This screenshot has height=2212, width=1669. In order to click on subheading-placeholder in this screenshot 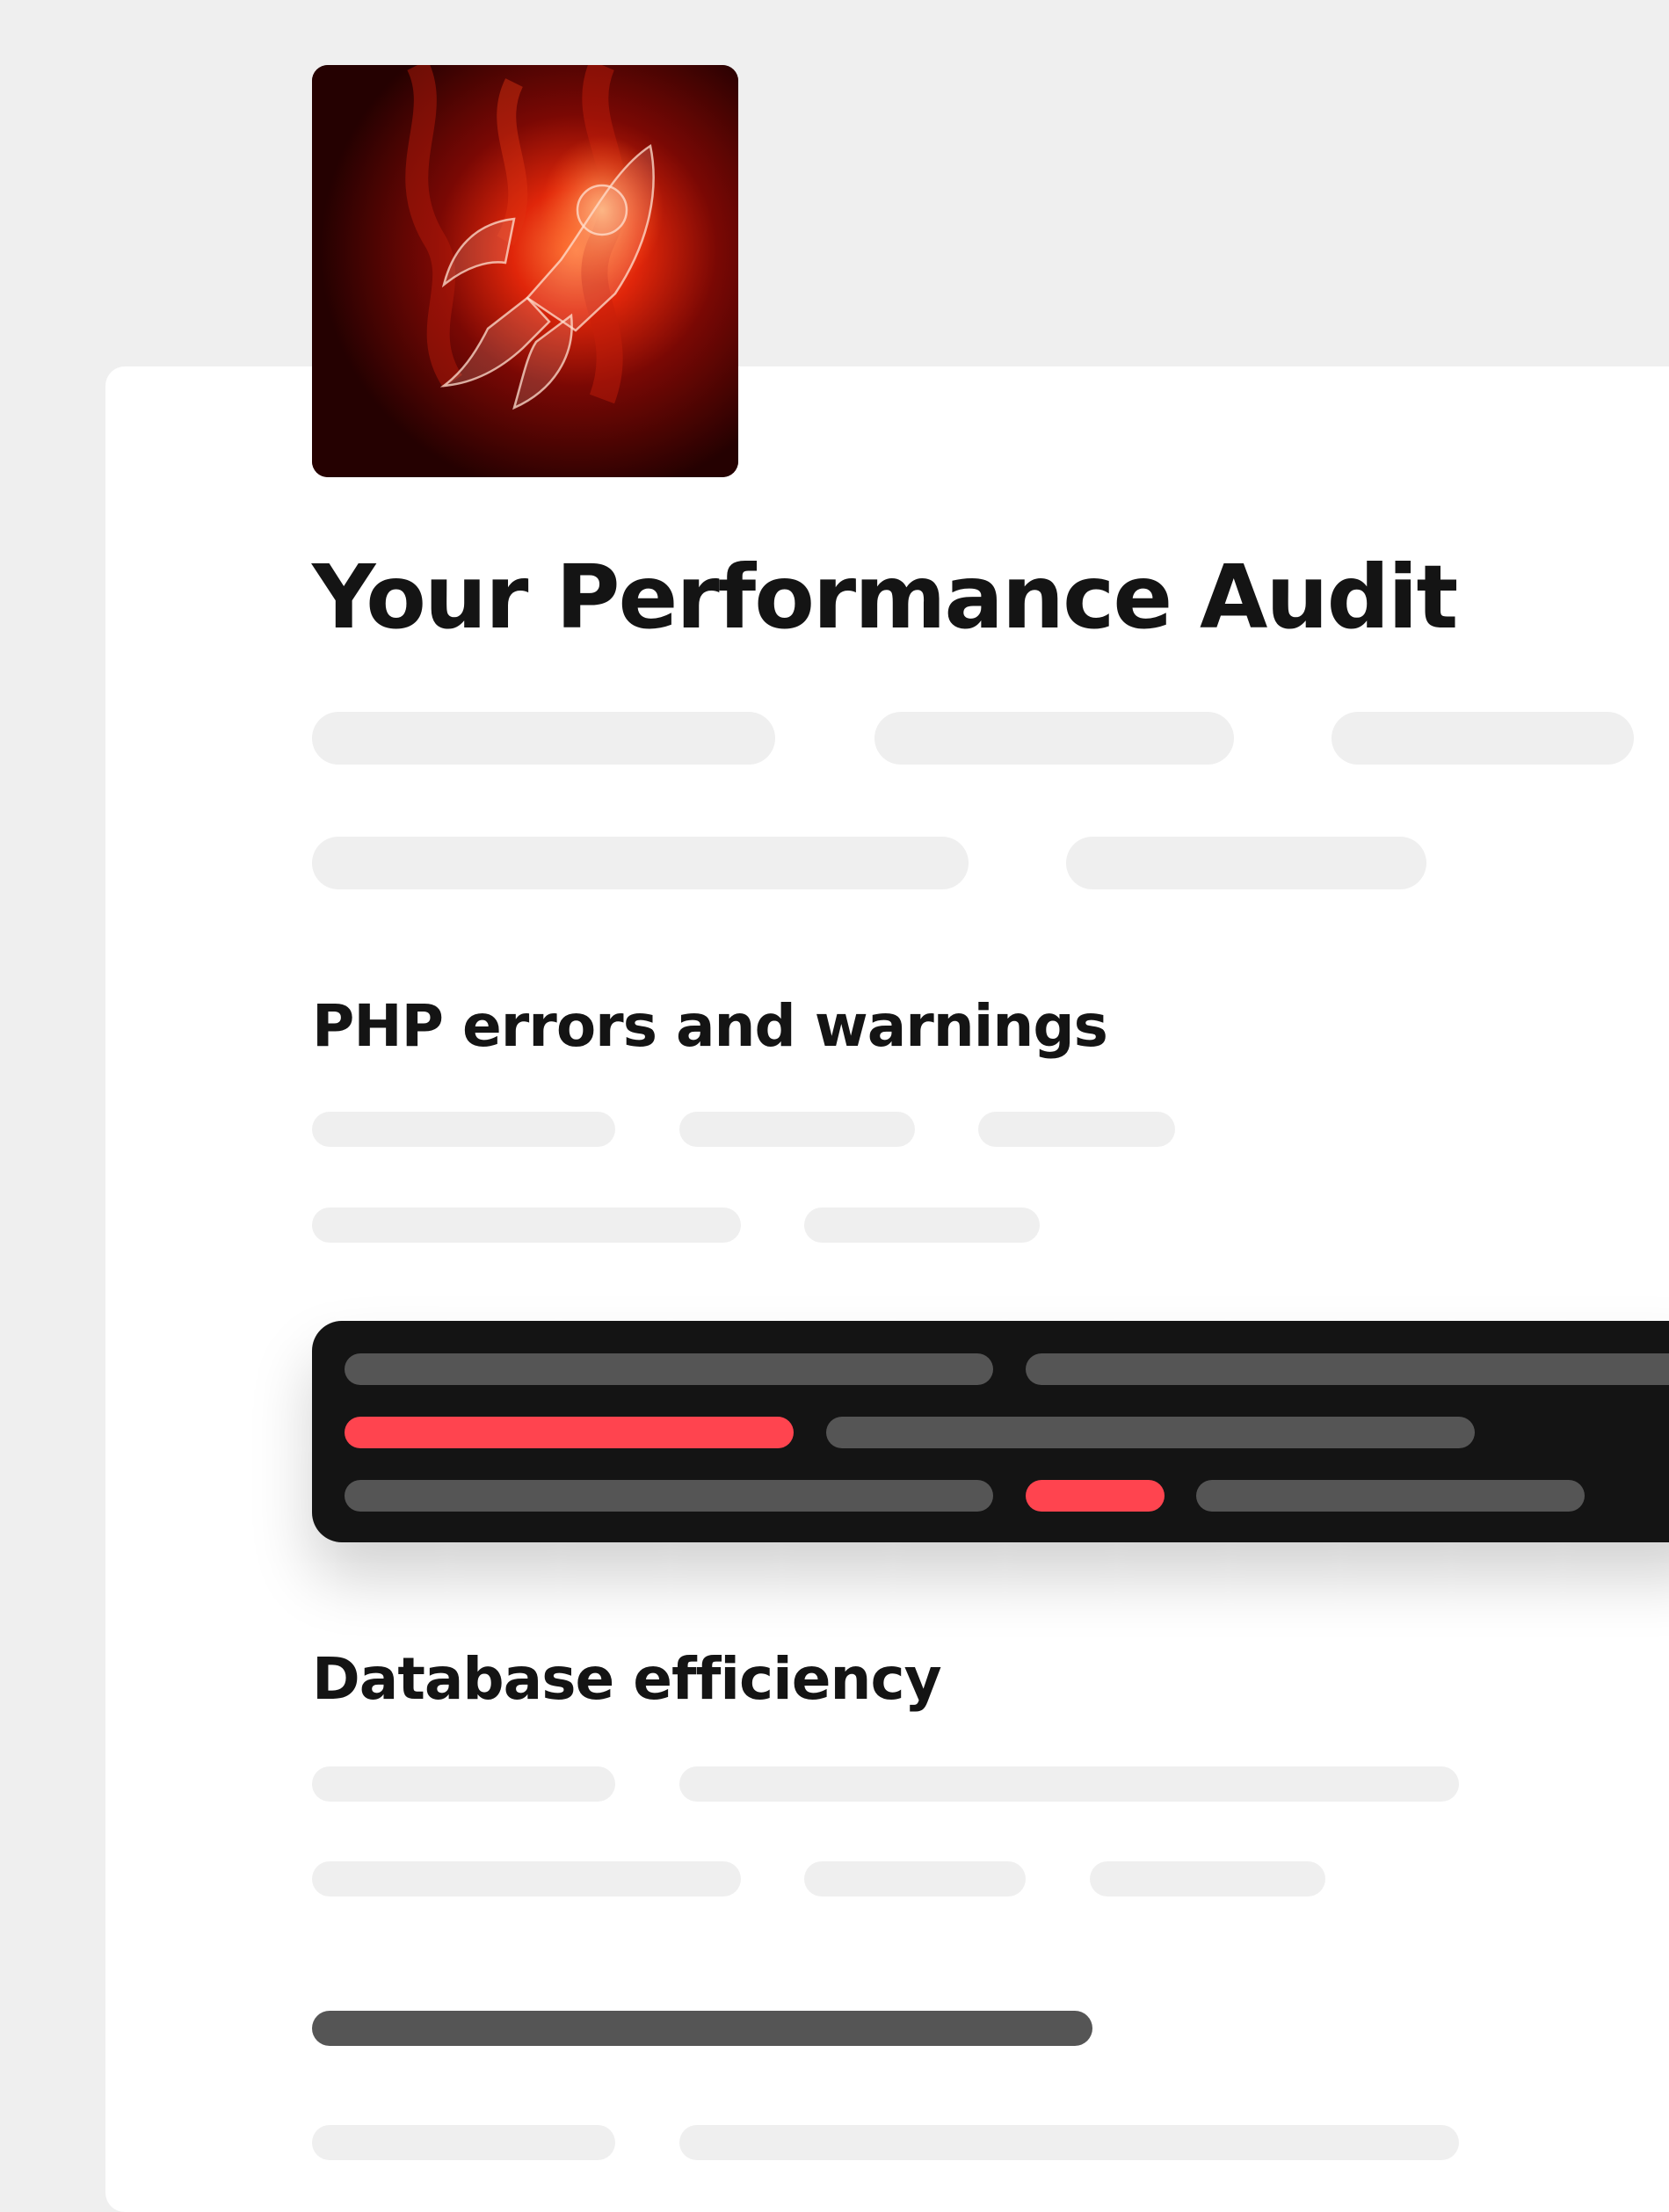, I will do `click(702, 2029)`.